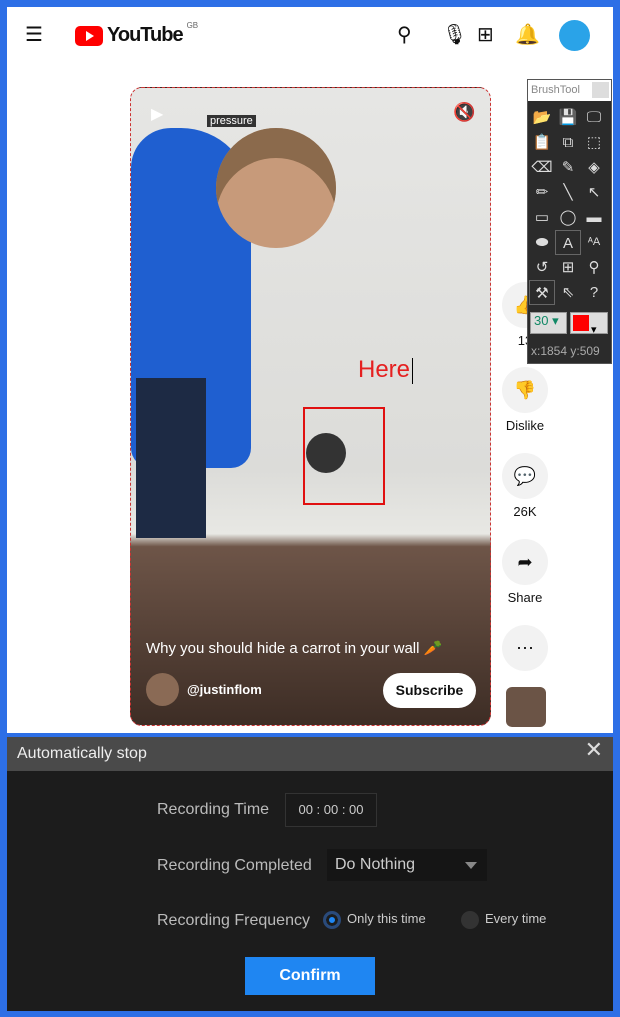  I want to click on thumbs-down-icon: 👎, so click(525, 390).